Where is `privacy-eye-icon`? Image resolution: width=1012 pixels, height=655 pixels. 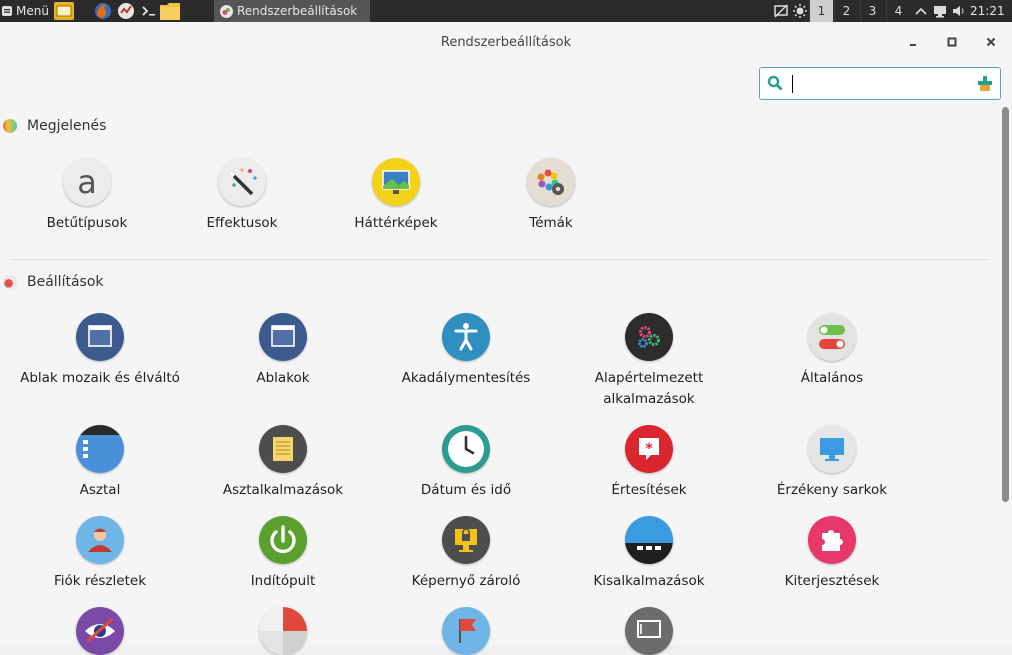 privacy-eye-icon is located at coordinates (100, 631).